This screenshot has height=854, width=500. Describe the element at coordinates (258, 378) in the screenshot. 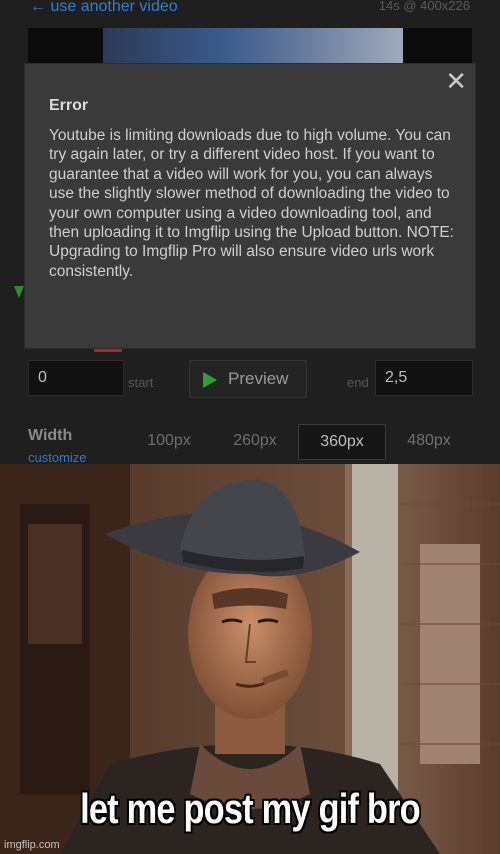

I see `preview-label: Preview` at that location.